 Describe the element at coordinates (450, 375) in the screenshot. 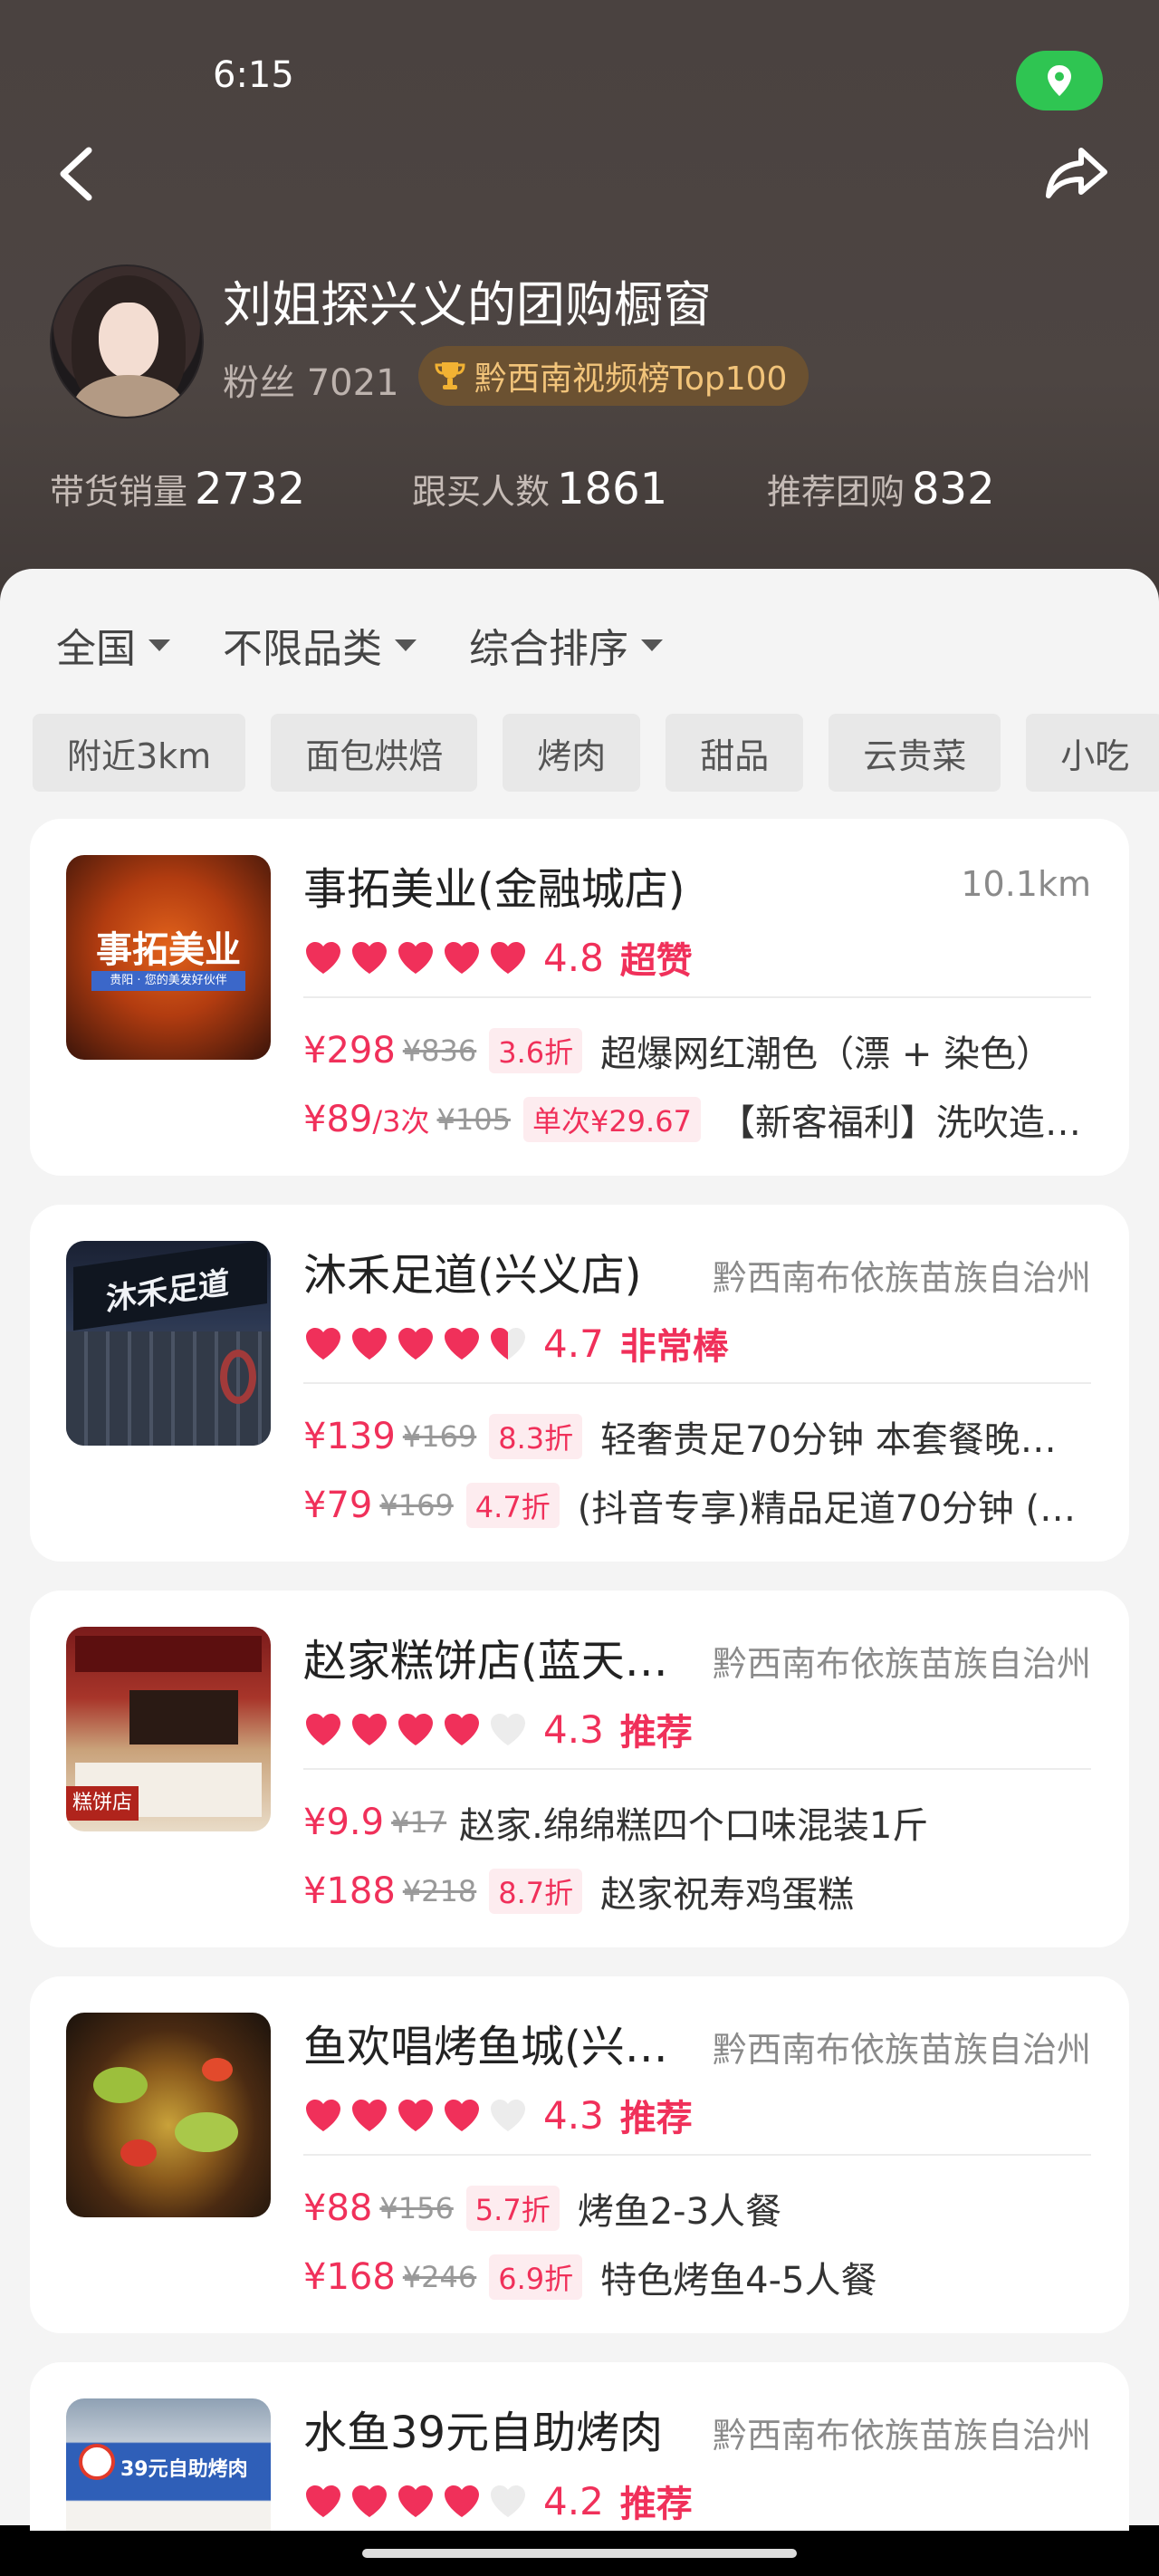

I see `trophy-icon` at that location.